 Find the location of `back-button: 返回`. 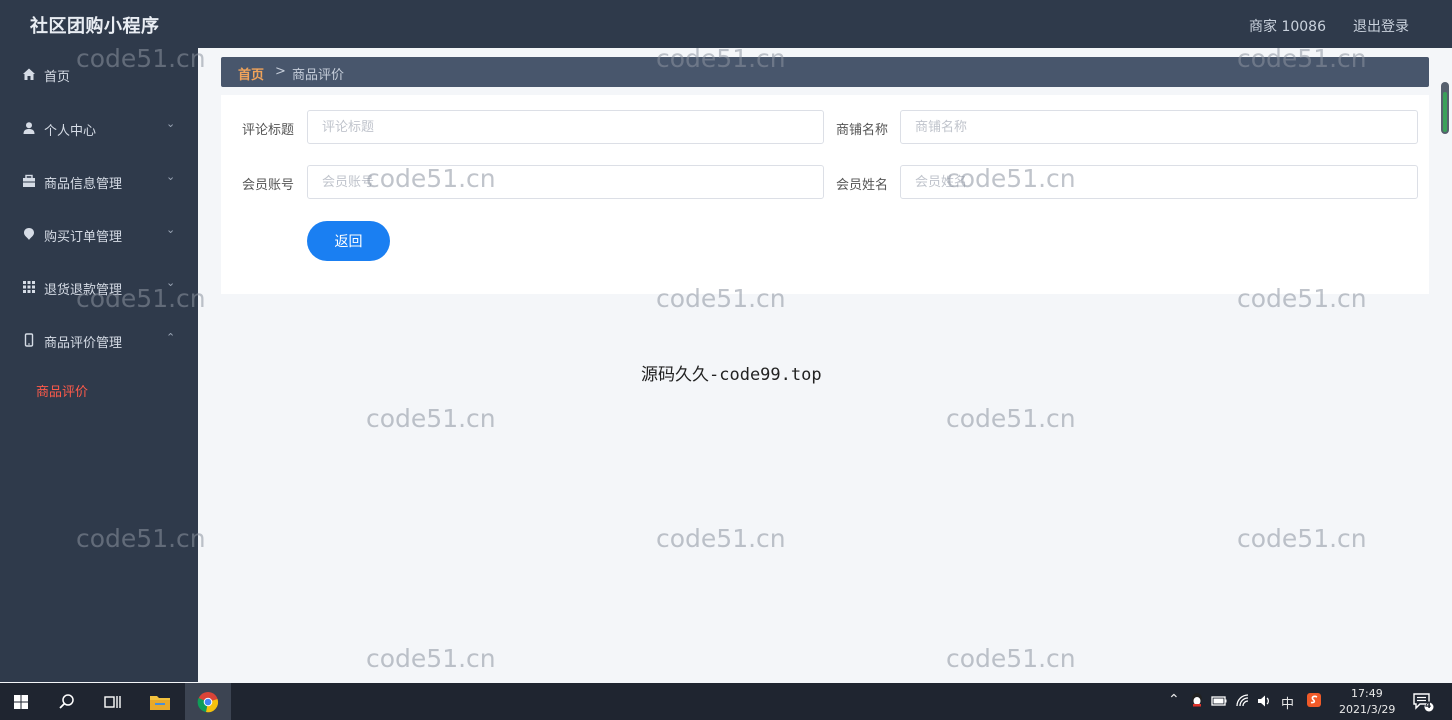

back-button: 返回 is located at coordinates (348, 241).